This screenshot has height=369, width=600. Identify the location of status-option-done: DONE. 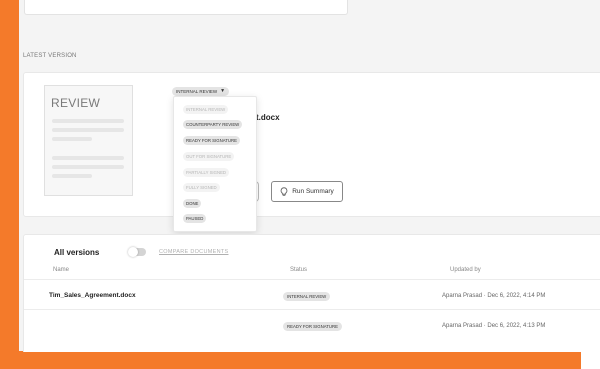
(192, 203).